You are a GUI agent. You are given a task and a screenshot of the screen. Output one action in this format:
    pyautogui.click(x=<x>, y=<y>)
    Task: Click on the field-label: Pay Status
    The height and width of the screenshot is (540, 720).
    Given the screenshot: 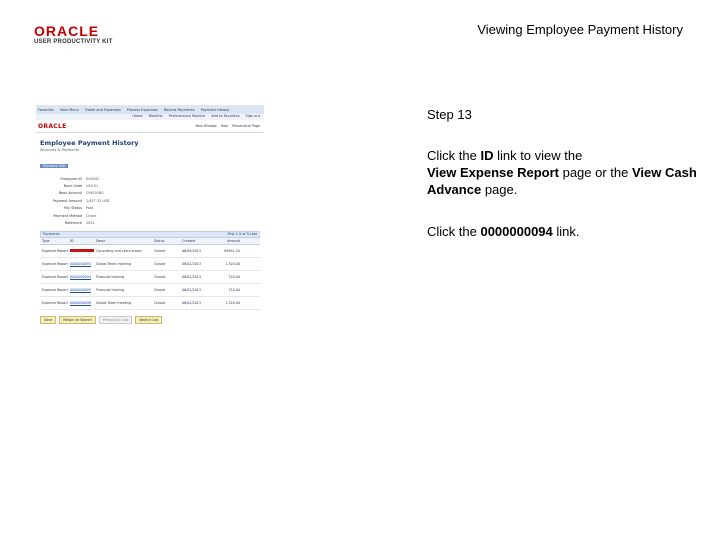 What is the action you would take?
    pyautogui.click(x=73, y=208)
    